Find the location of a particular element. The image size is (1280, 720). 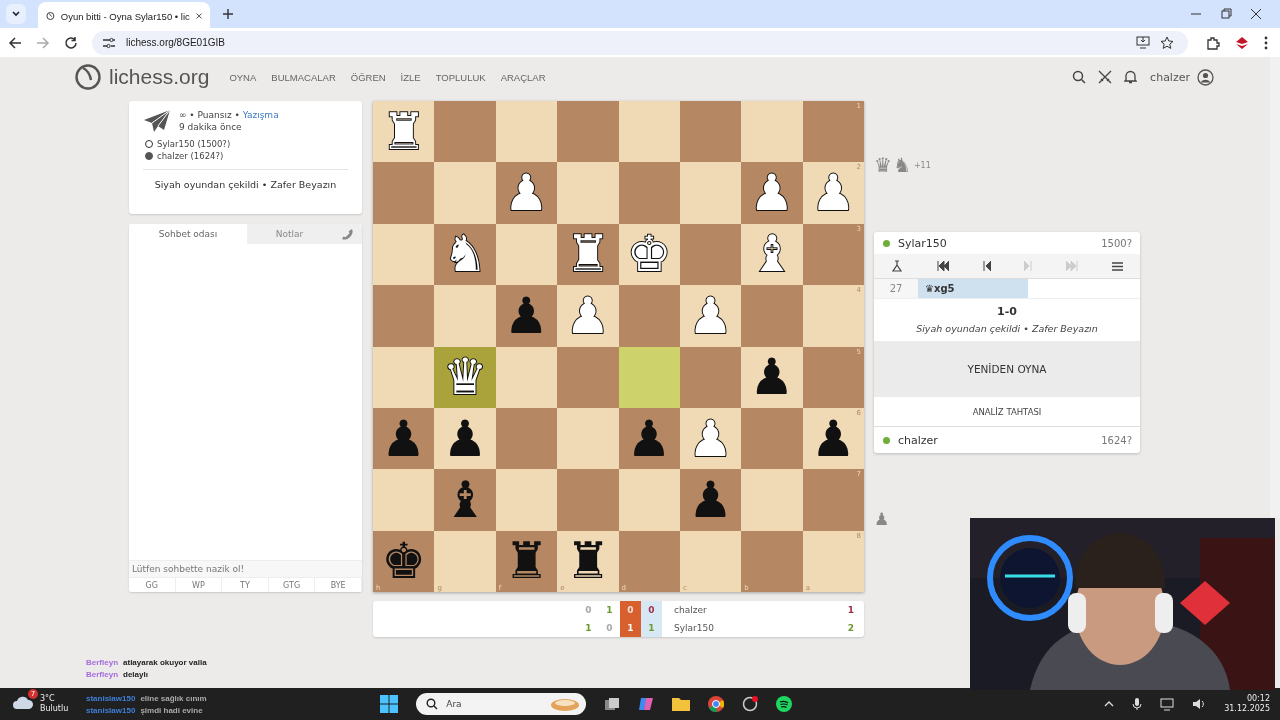

user-avatar-icon is located at coordinates (1205, 77).